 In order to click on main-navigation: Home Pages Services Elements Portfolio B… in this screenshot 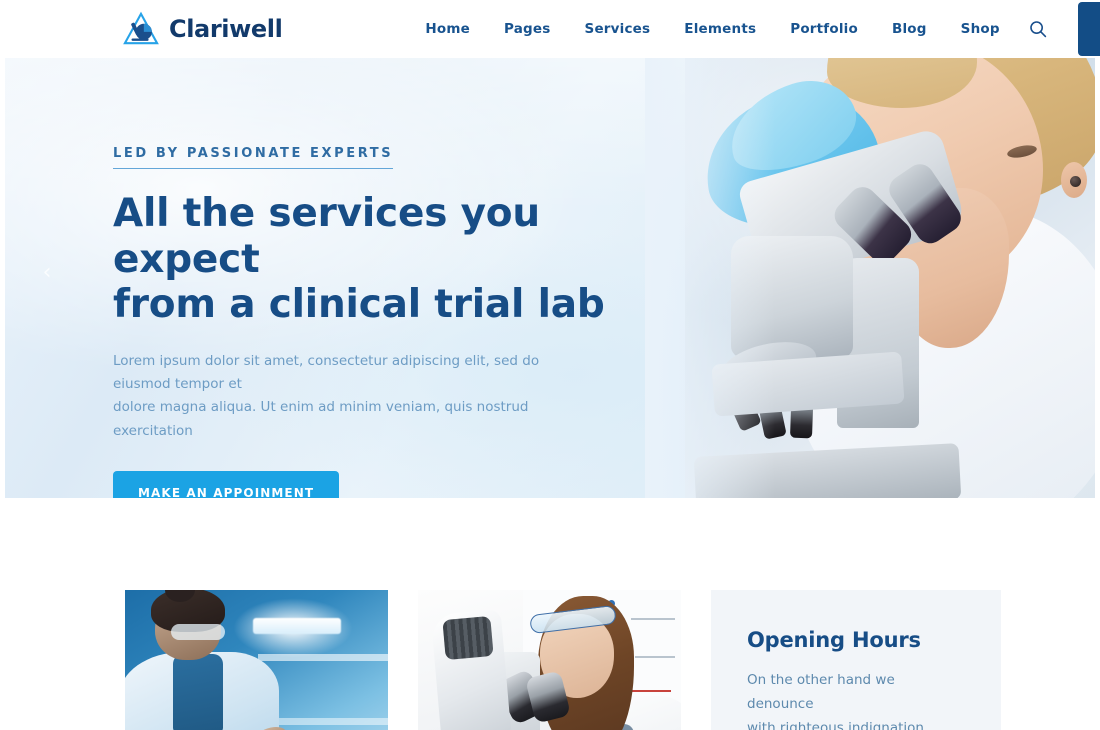, I will do `click(762, 29)`.